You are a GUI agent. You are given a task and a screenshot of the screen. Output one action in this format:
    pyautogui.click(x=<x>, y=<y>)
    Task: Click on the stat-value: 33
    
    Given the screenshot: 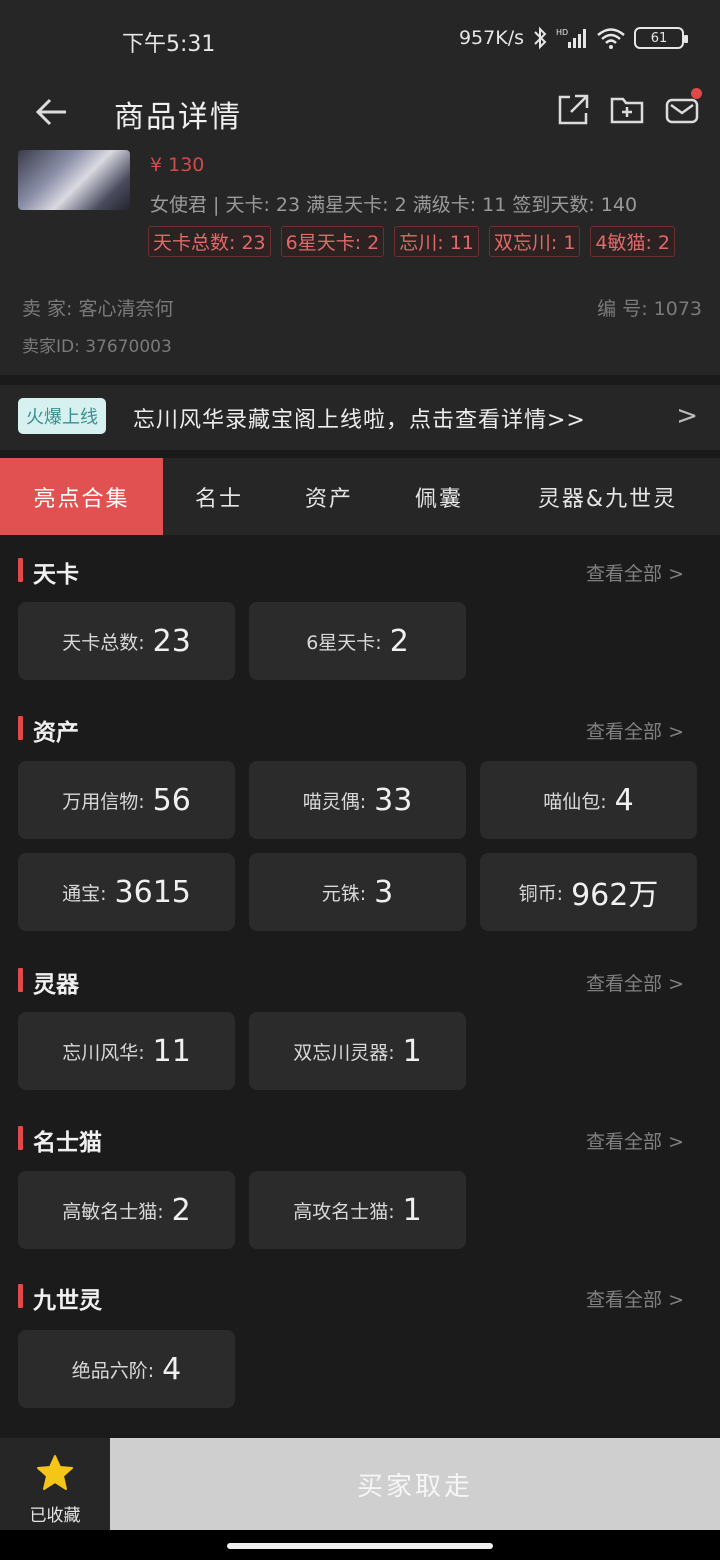 What is the action you would take?
    pyautogui.click(x=393, y=800)
    